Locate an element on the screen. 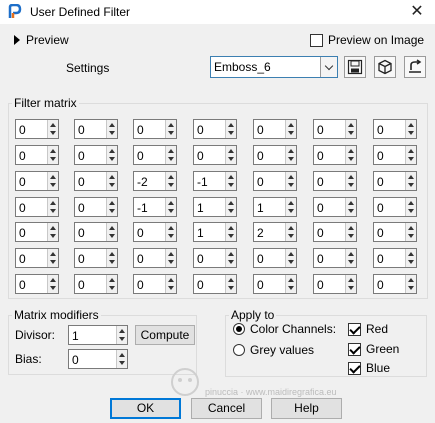 This screenshot has width=435, height=423. preset-dropdown: Emboss_6 is located at coordinates (274, 67).